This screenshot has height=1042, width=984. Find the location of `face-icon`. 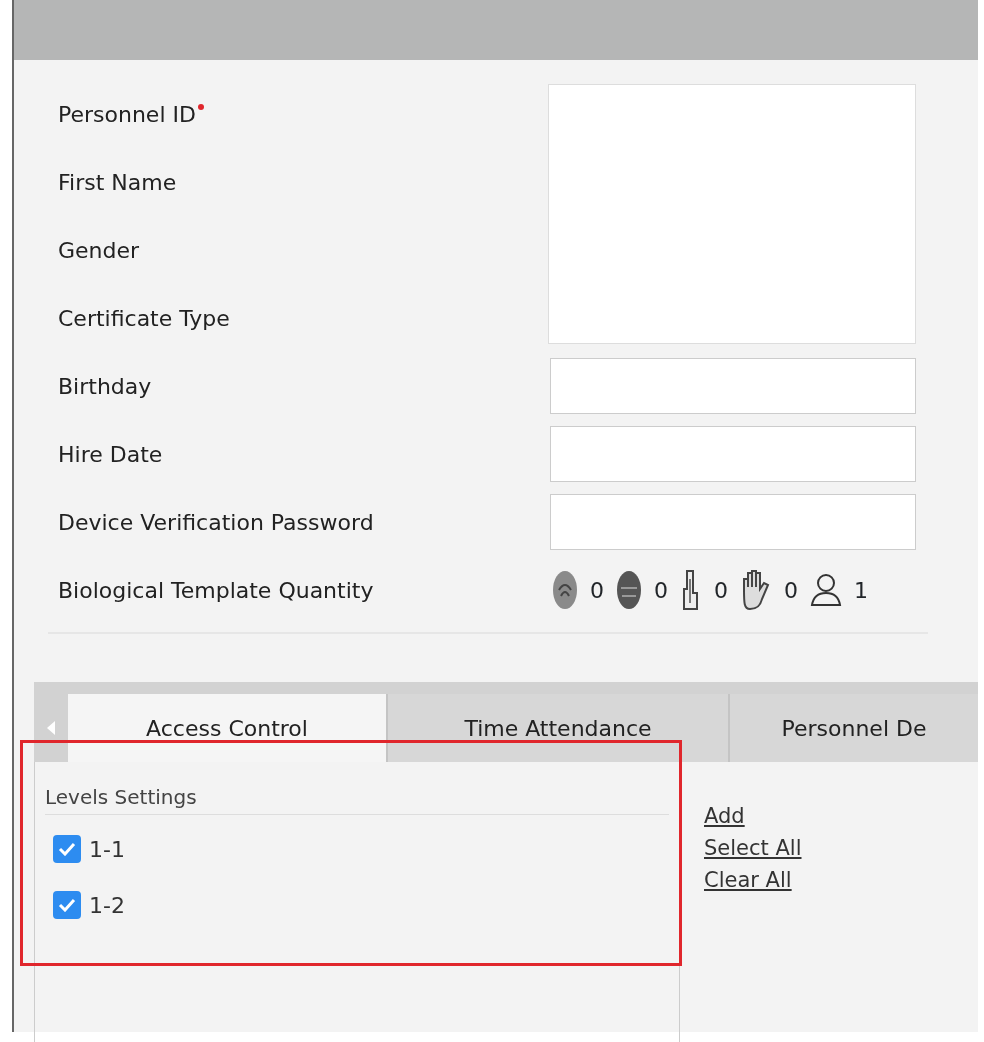

face-icon is located at coordinates (629, 590).